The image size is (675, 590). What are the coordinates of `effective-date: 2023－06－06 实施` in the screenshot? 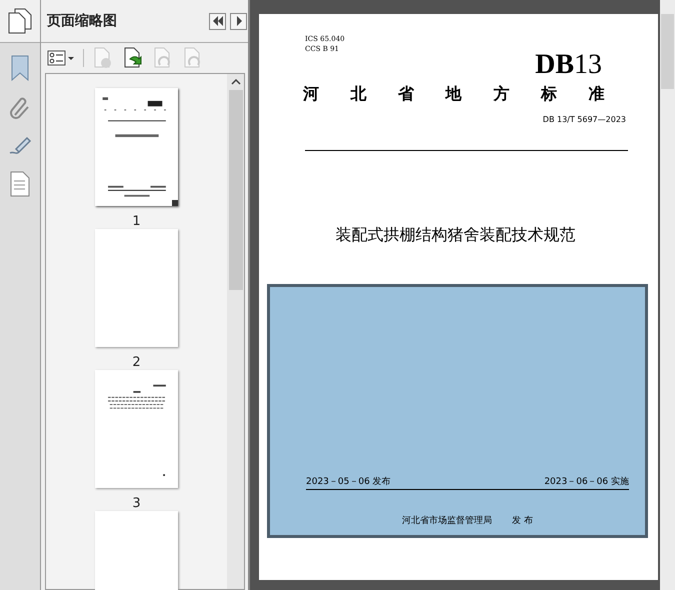 It's located at (586, 482).